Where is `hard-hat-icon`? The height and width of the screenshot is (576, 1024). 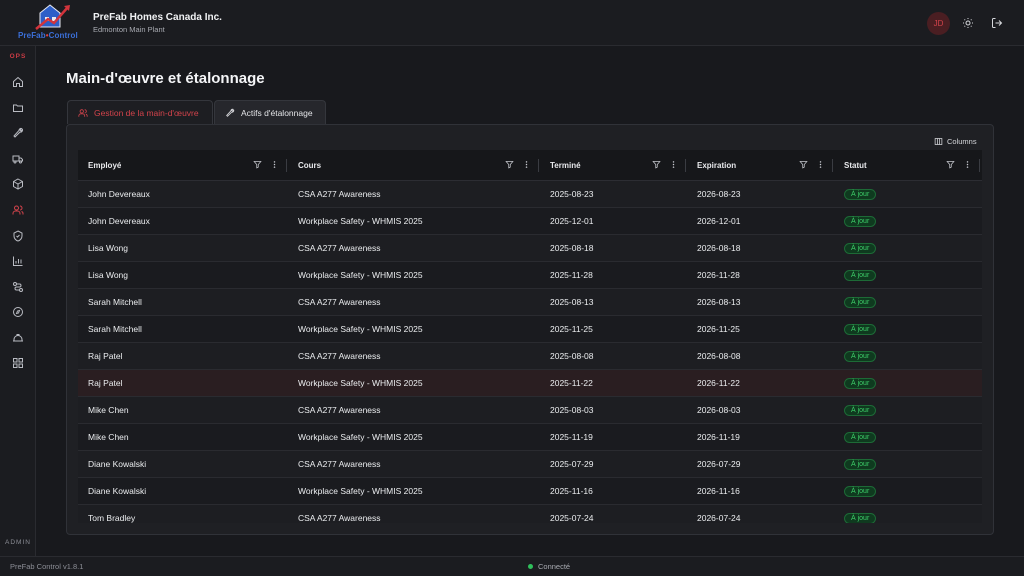 hard-hat-icon is located at coordinates (18, 338).